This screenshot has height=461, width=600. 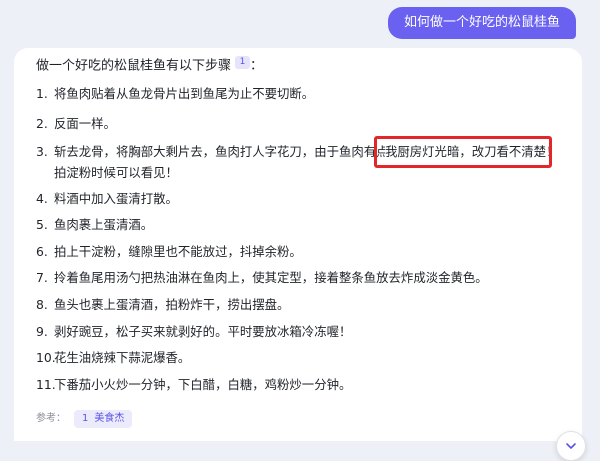 What do you see at coordinates (203, 384) in the screenshot?
I see `step-text: 下番茄小火炒一分钟，下白醋，白糖，鸡粉炒一分钟。` at bounding box center [203, 384].